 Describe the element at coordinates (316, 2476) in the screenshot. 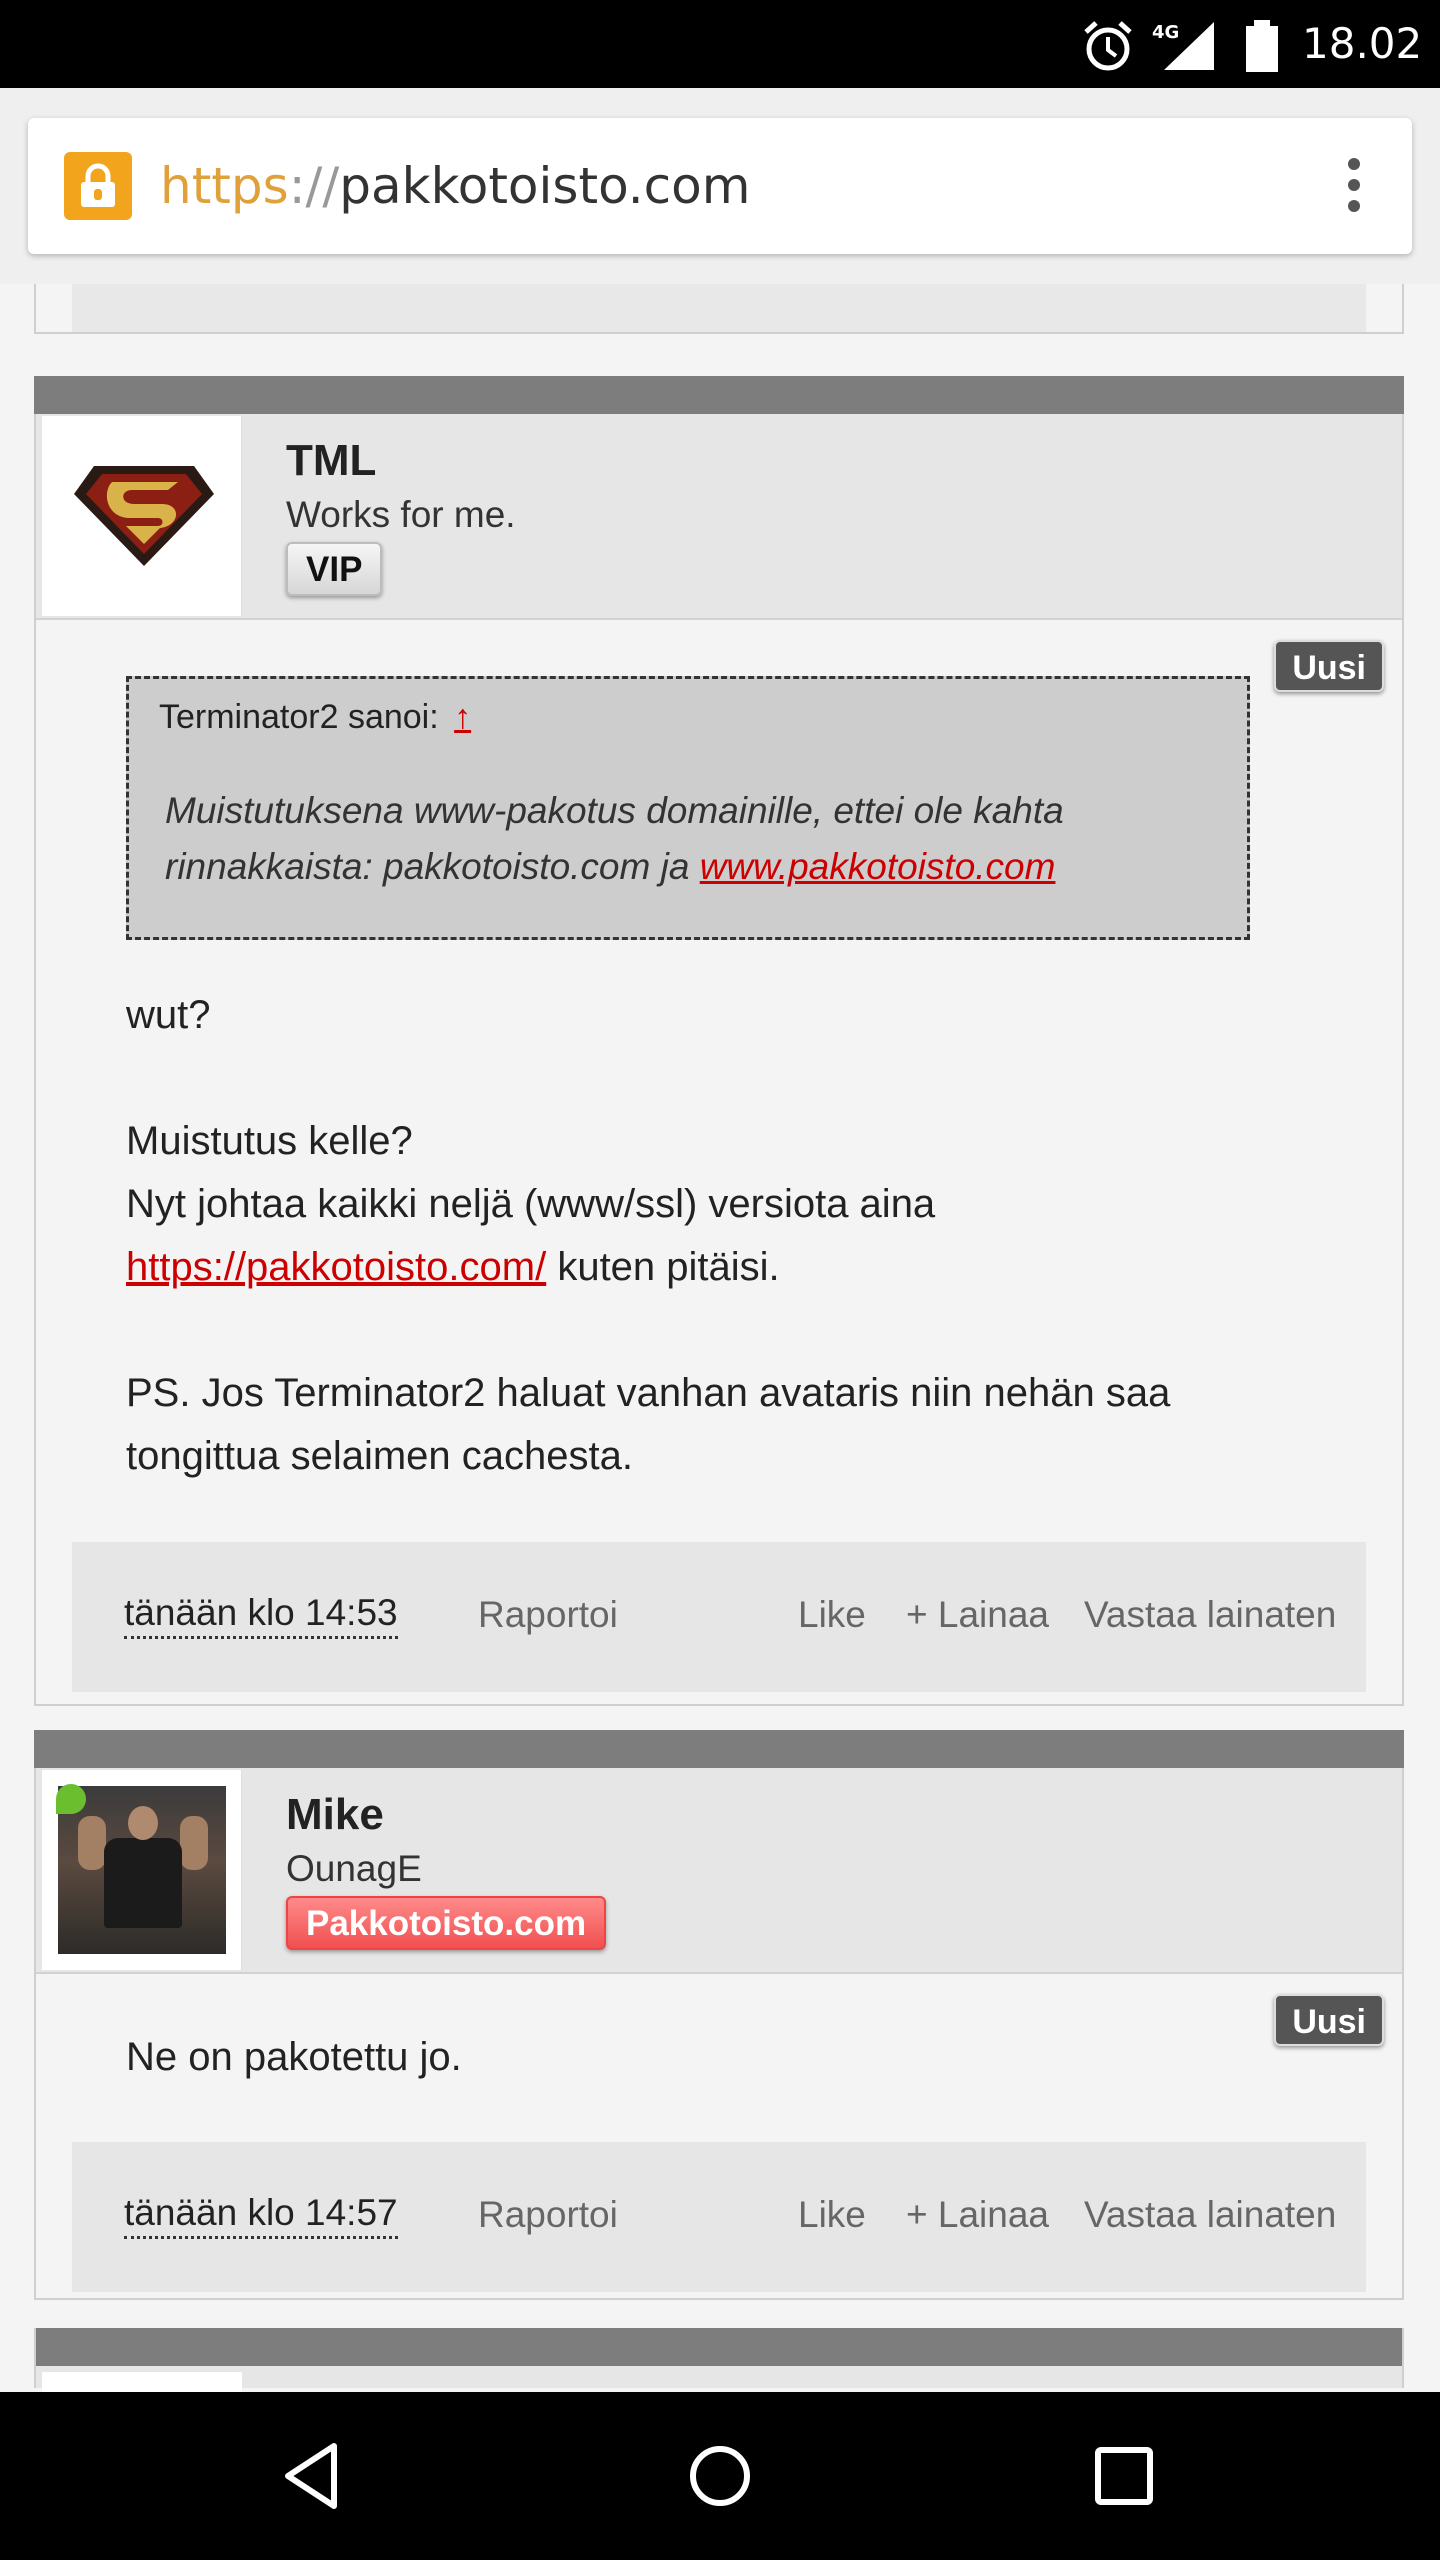

I see `back-icon` at that location.